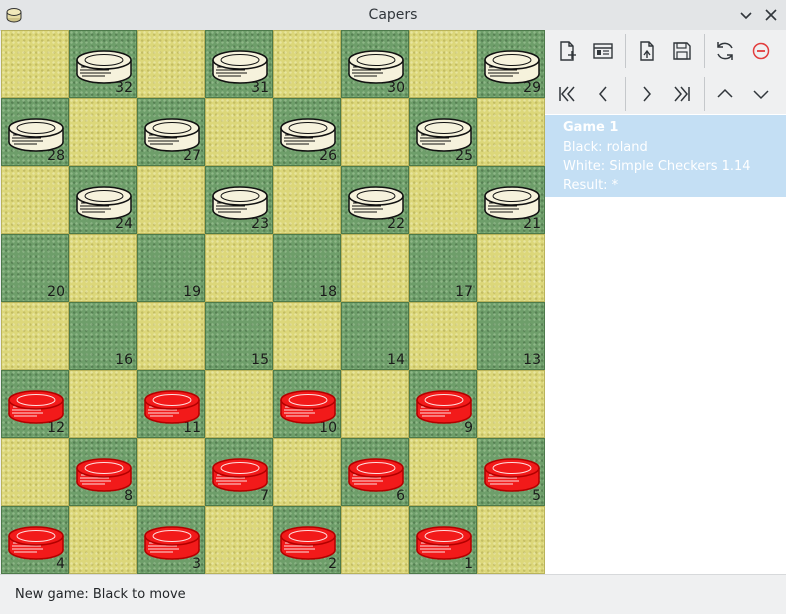 This screenshot has height=614, width=786. I want to click on dark-square: 32, so click(103, 64).